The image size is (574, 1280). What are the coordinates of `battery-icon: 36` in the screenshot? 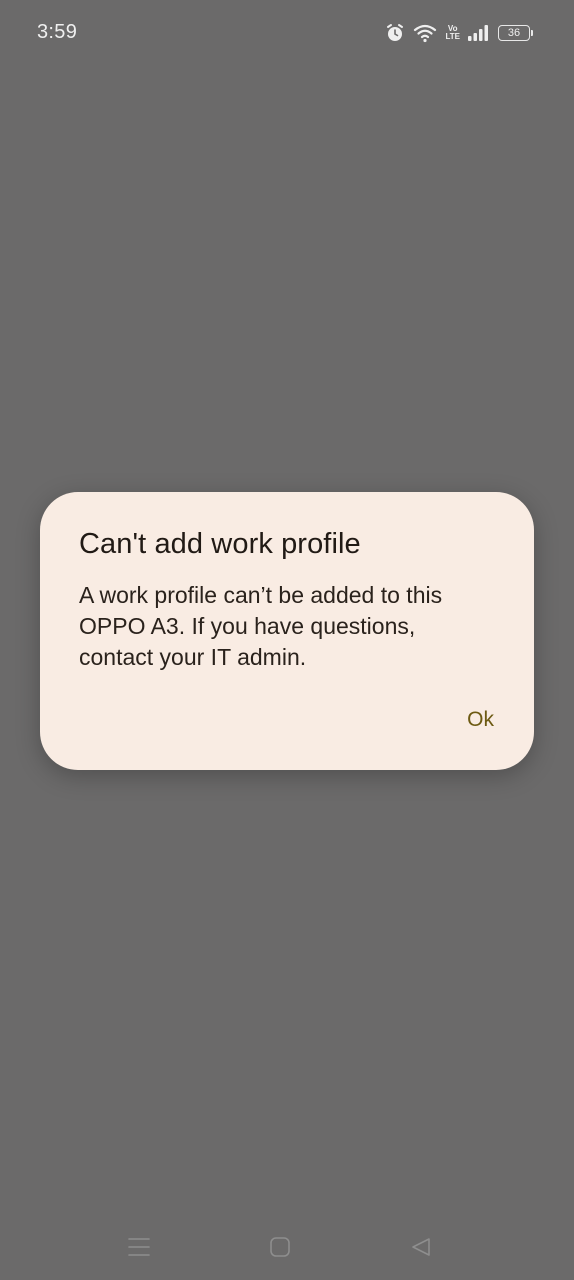 It's located at (515, 33).